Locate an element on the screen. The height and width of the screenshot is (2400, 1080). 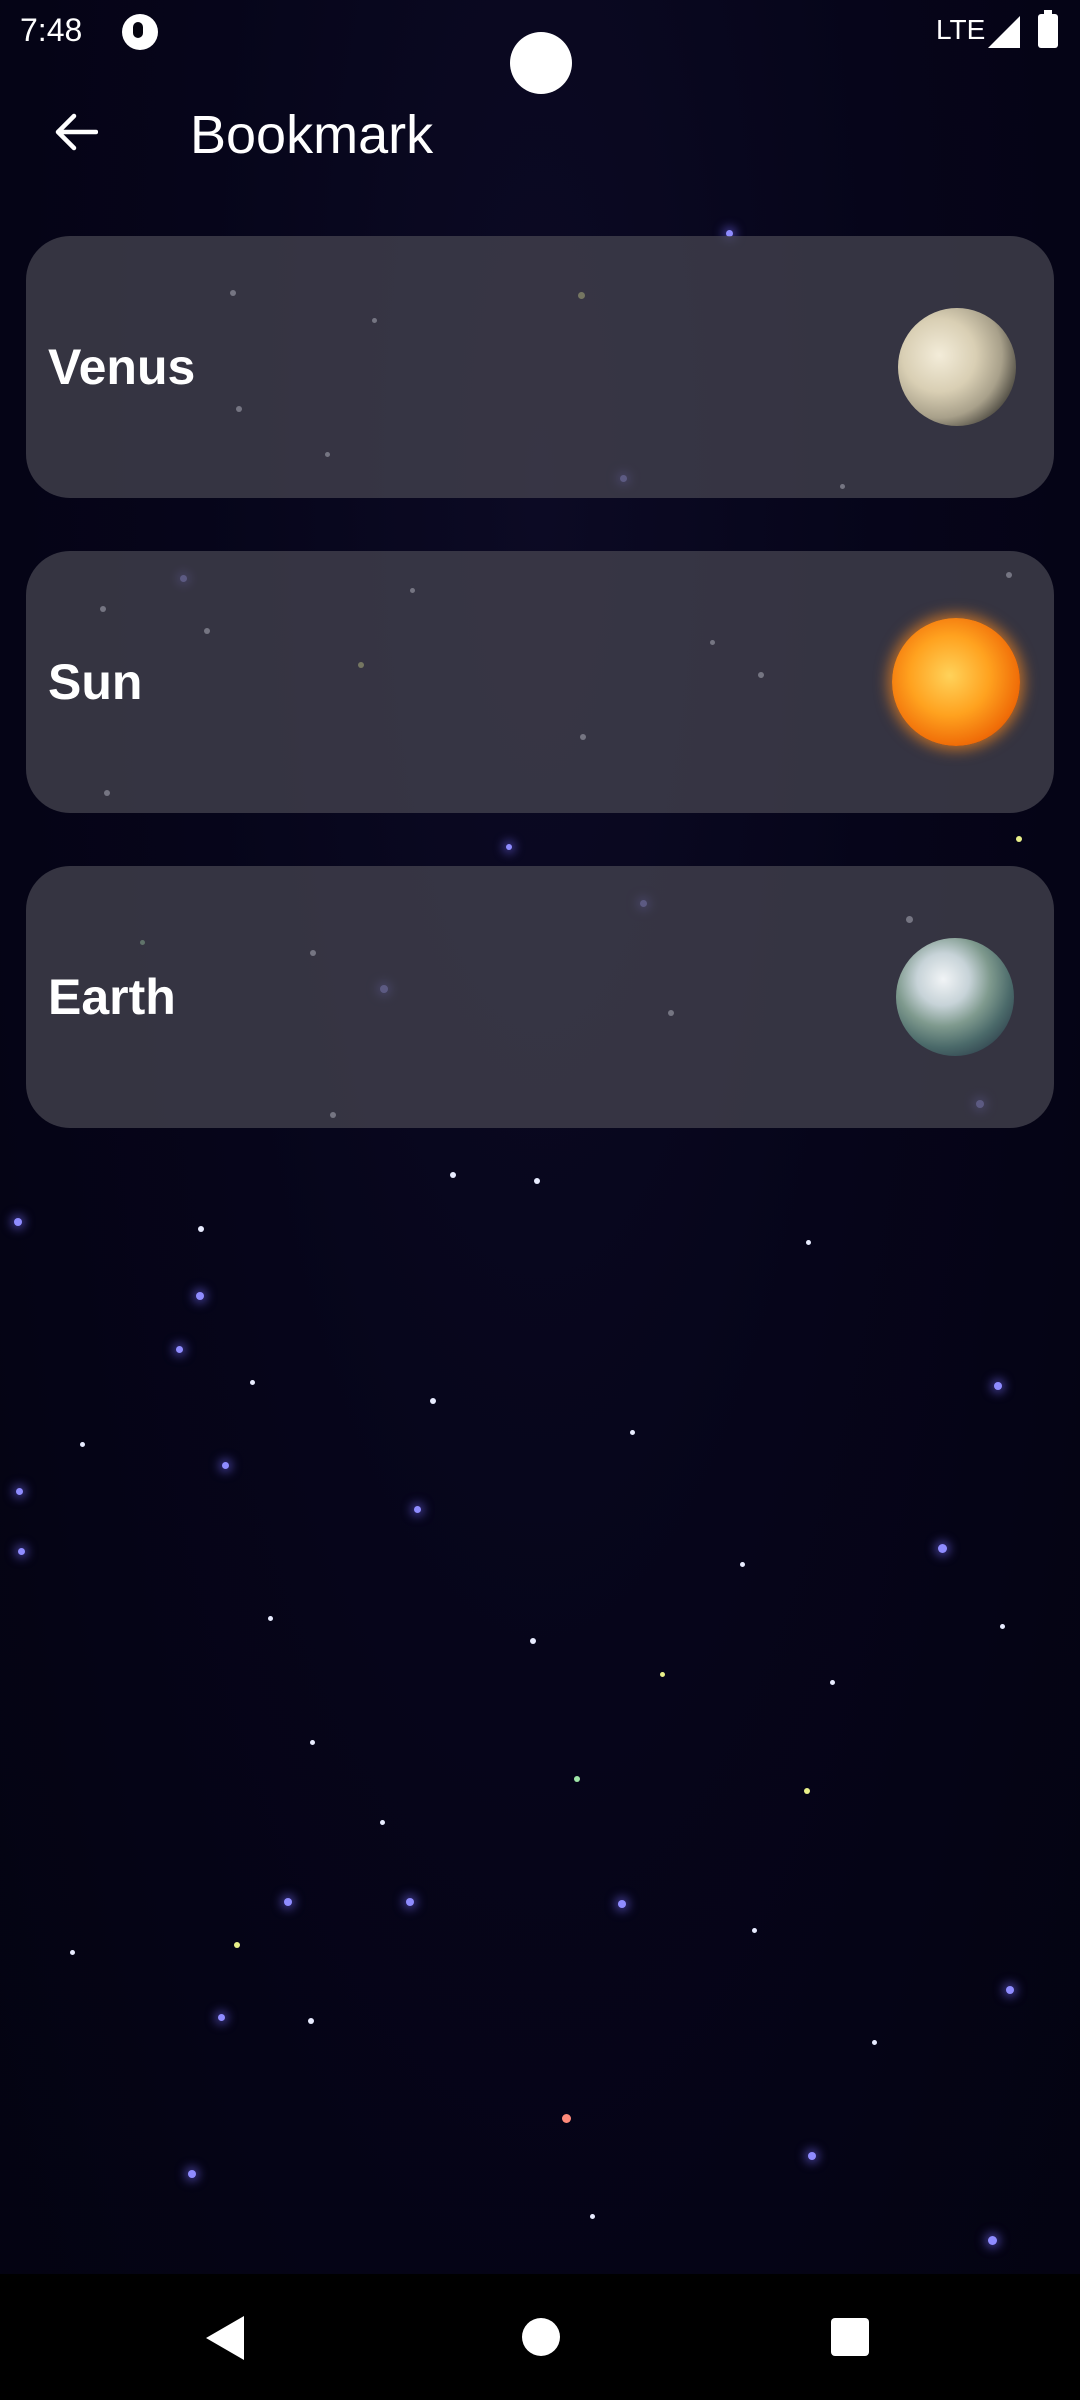
sun-image is located at coordinates (956, 682).